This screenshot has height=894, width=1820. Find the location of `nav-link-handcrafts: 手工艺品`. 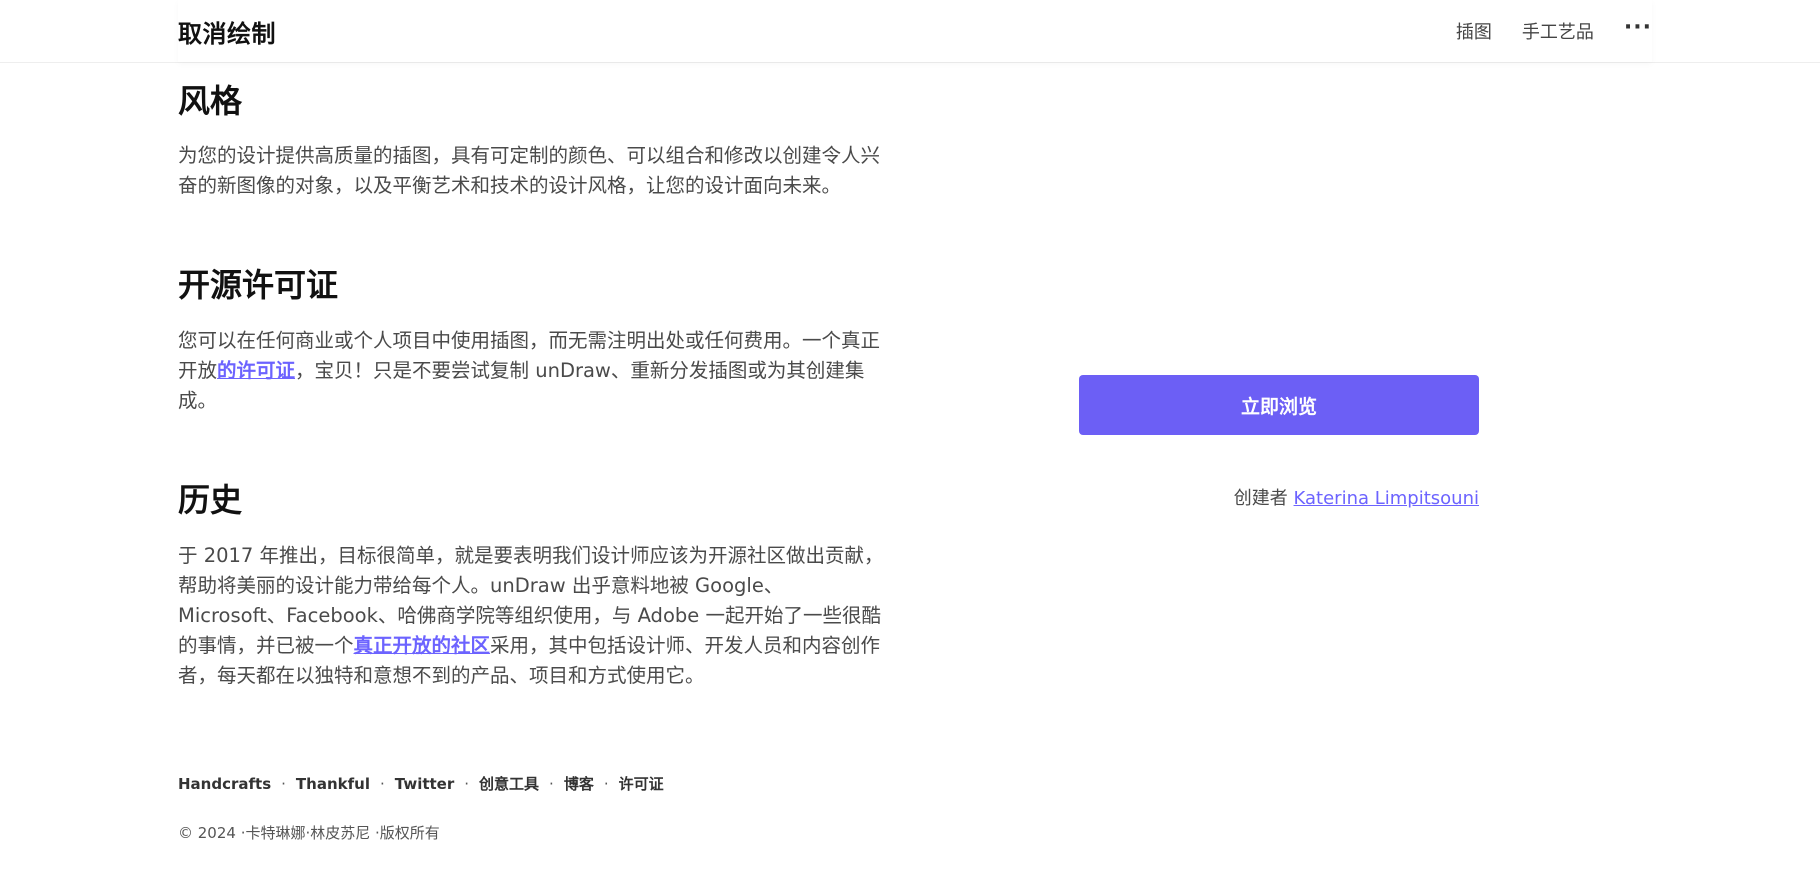

nav-link-handcrafts: 手工艺品 is located at coordinates (1558, 31).